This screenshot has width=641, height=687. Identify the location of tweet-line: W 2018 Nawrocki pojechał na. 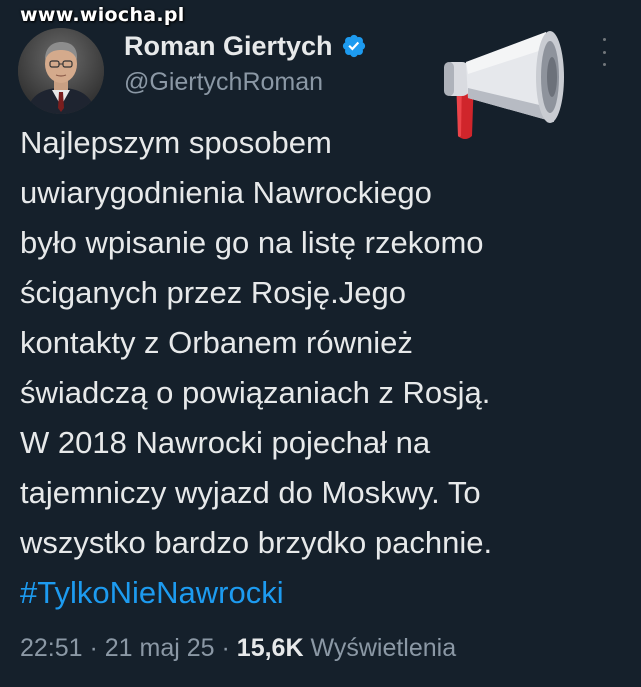
(225, 442).